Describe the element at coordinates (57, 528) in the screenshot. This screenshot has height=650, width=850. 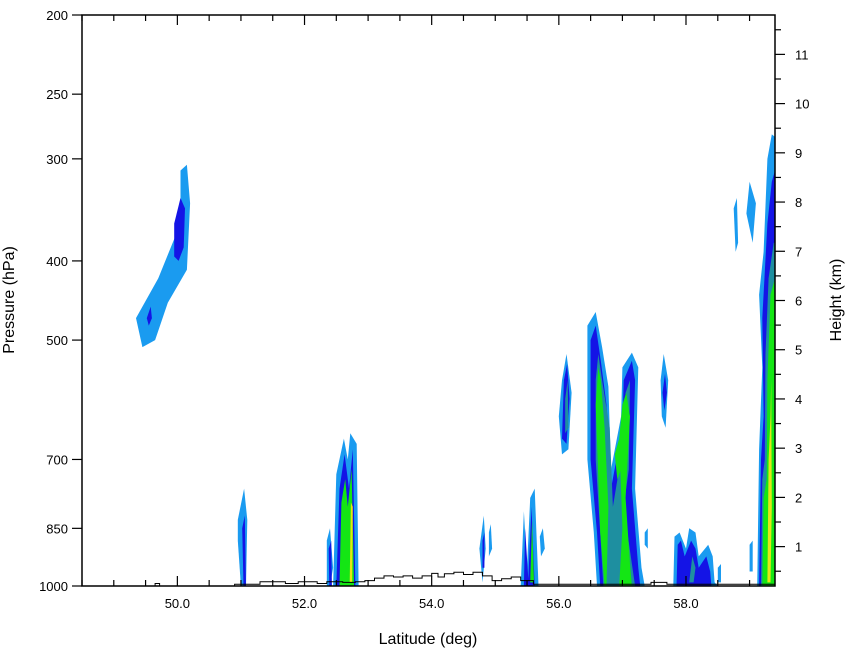
I see `y-tick-label: 850` at that location.